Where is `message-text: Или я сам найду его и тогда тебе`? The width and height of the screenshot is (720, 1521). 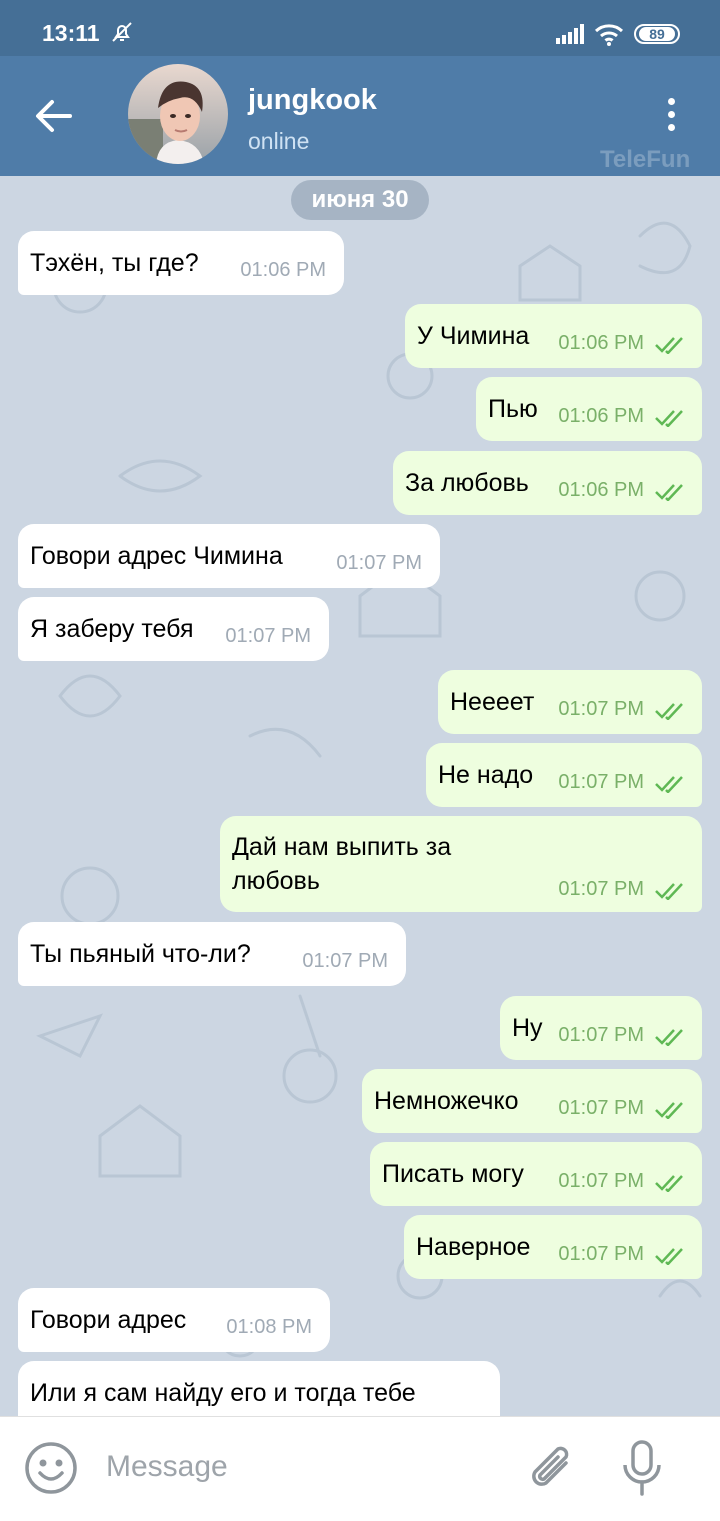
message-text: Или я сам найду его и тогда тебе is located at coordinates (223, 1393).